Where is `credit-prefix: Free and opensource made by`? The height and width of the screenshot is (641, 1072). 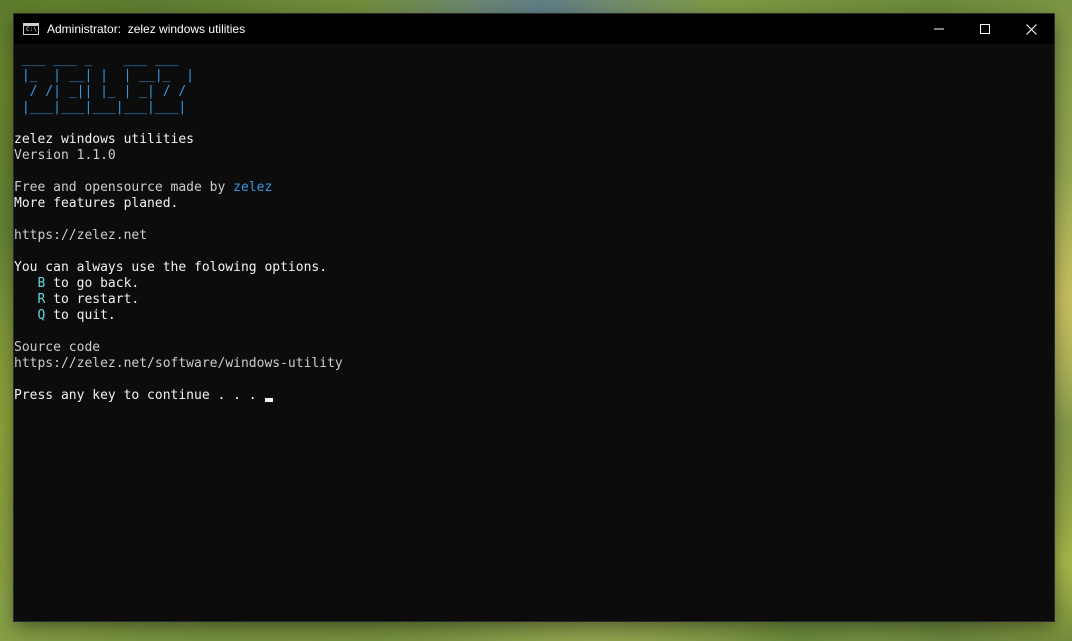 credit-prefix: Free and opensource made by is located at coordinates (124, 187).